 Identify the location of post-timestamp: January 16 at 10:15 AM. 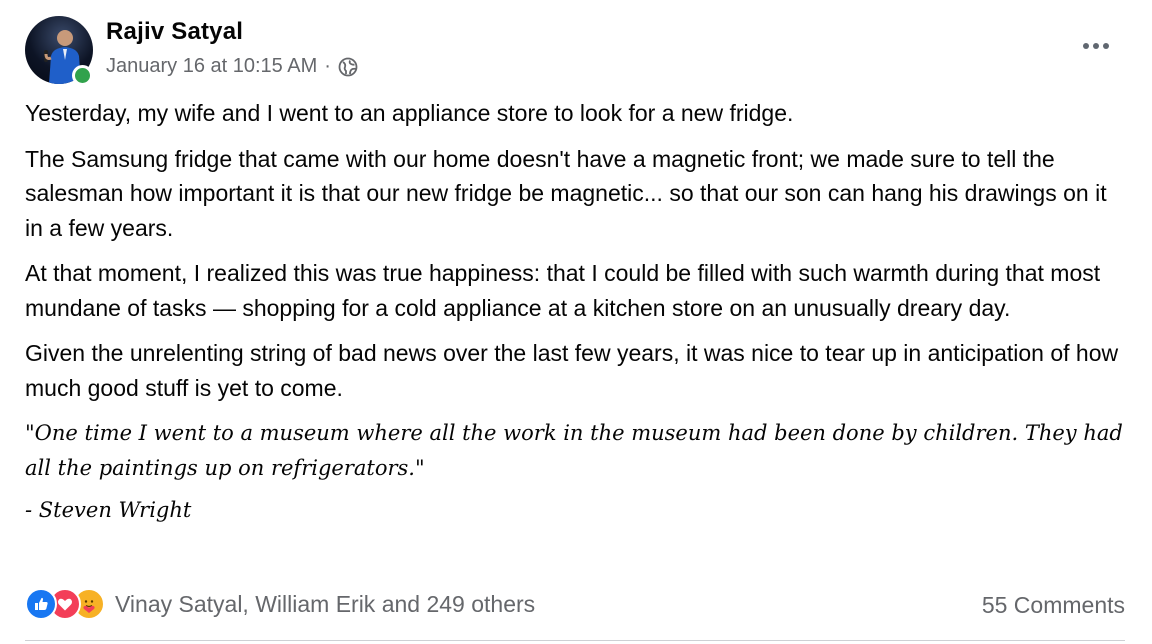
(211, 66).